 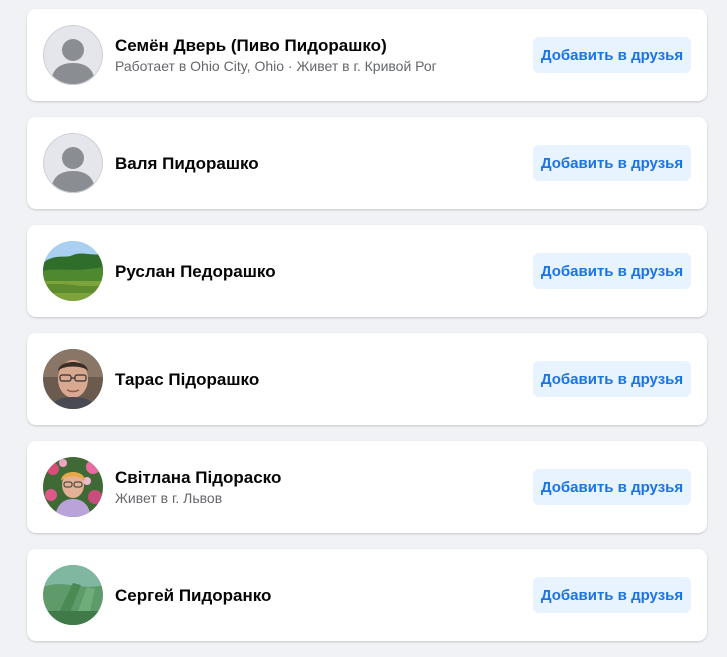 I want to click on person-card: Сергей Пидоранко Добавить в друзья, so click(x=367, y=595).